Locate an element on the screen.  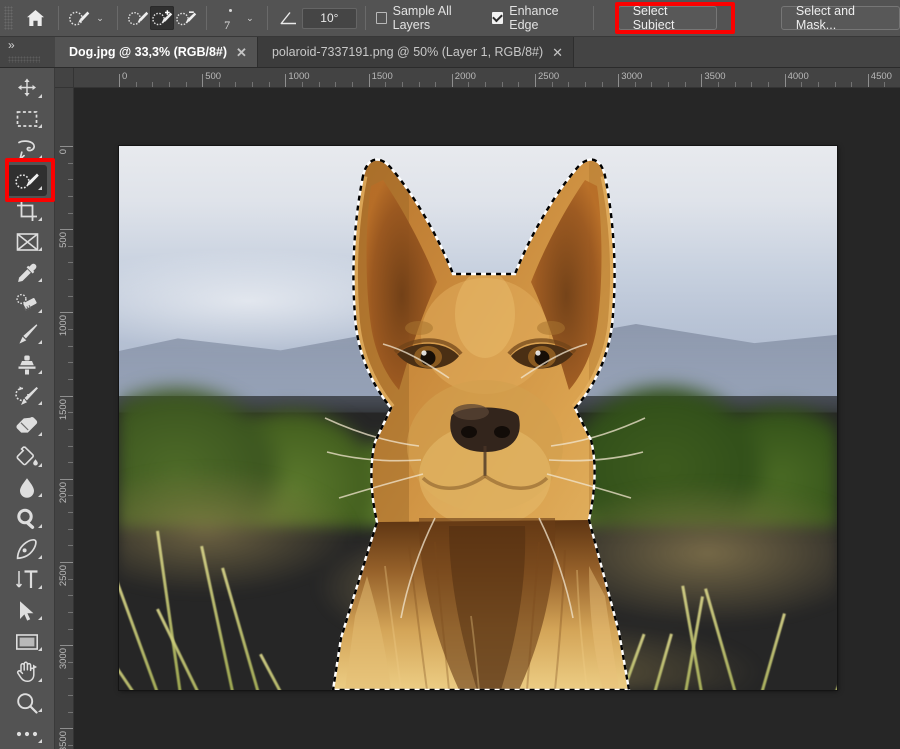
tab-dog-jpg-close-icon: ✕ is located at coordinates (241, 52).